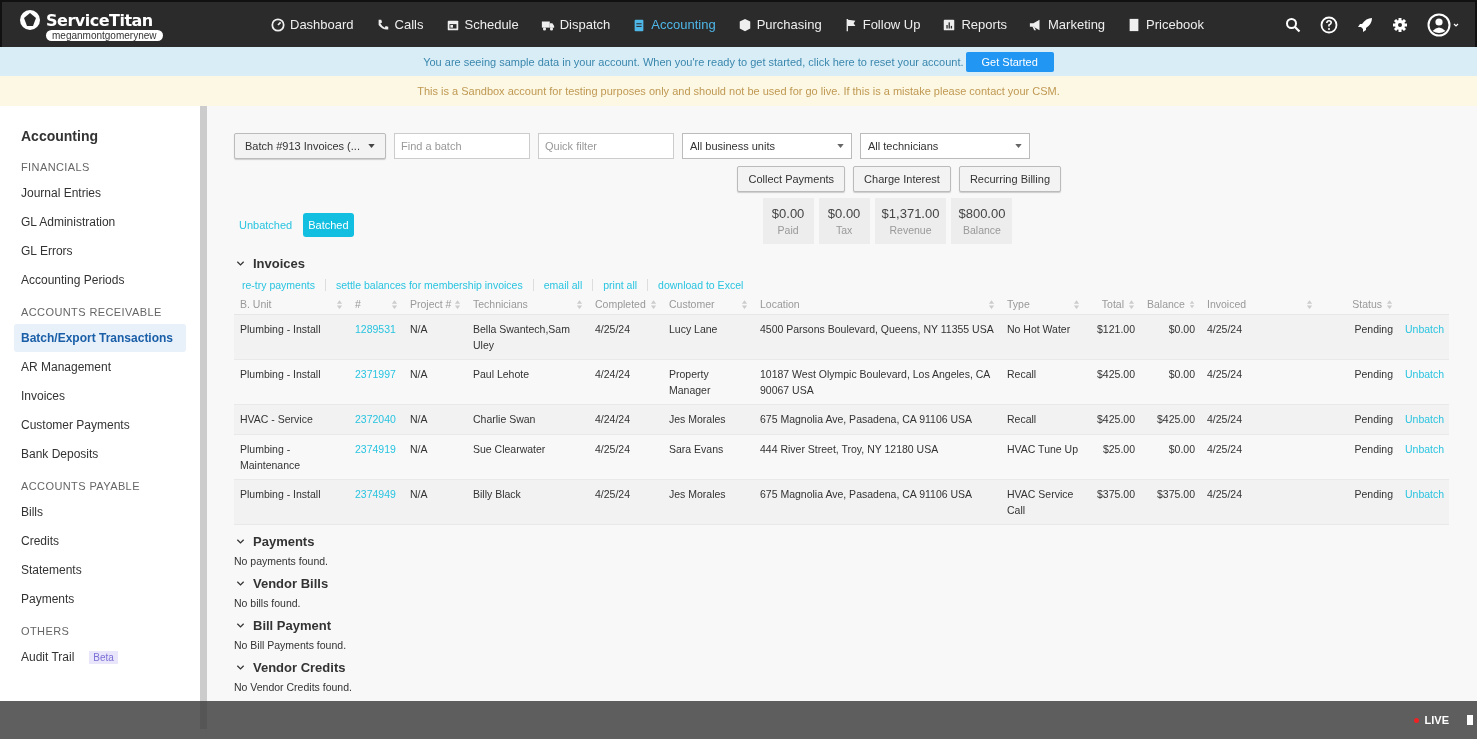 Image resolution: width=1477 pixels, height=739 pixels. Describe the element at coordinates (902, 179) in the screenshot. I see `action-button: Charge Interest` at that location.